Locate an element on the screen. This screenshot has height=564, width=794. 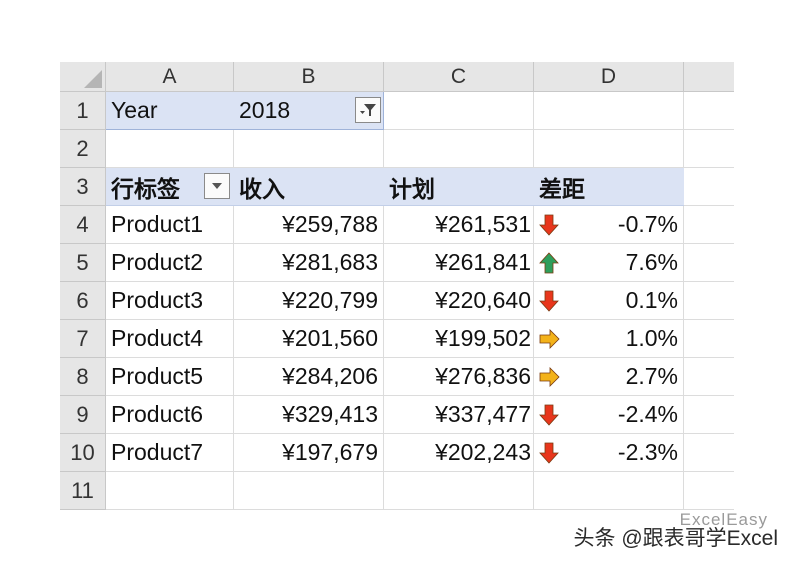
gap-cell: 0.1% is located at coordinates (609, 301).